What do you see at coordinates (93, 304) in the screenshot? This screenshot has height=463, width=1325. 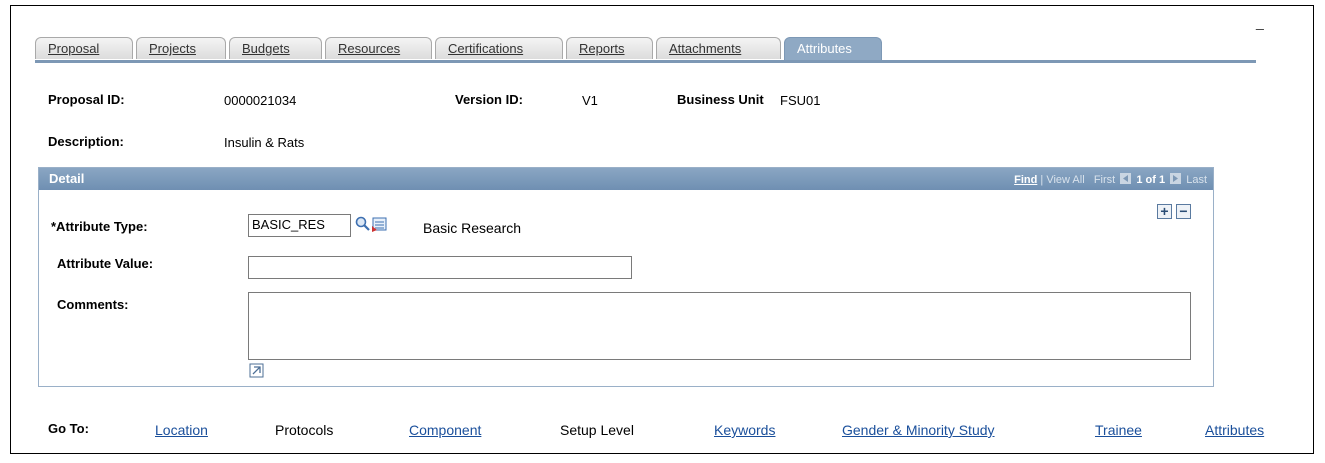 I see `comments-label: Comments:` at bounding box center [93, 304].